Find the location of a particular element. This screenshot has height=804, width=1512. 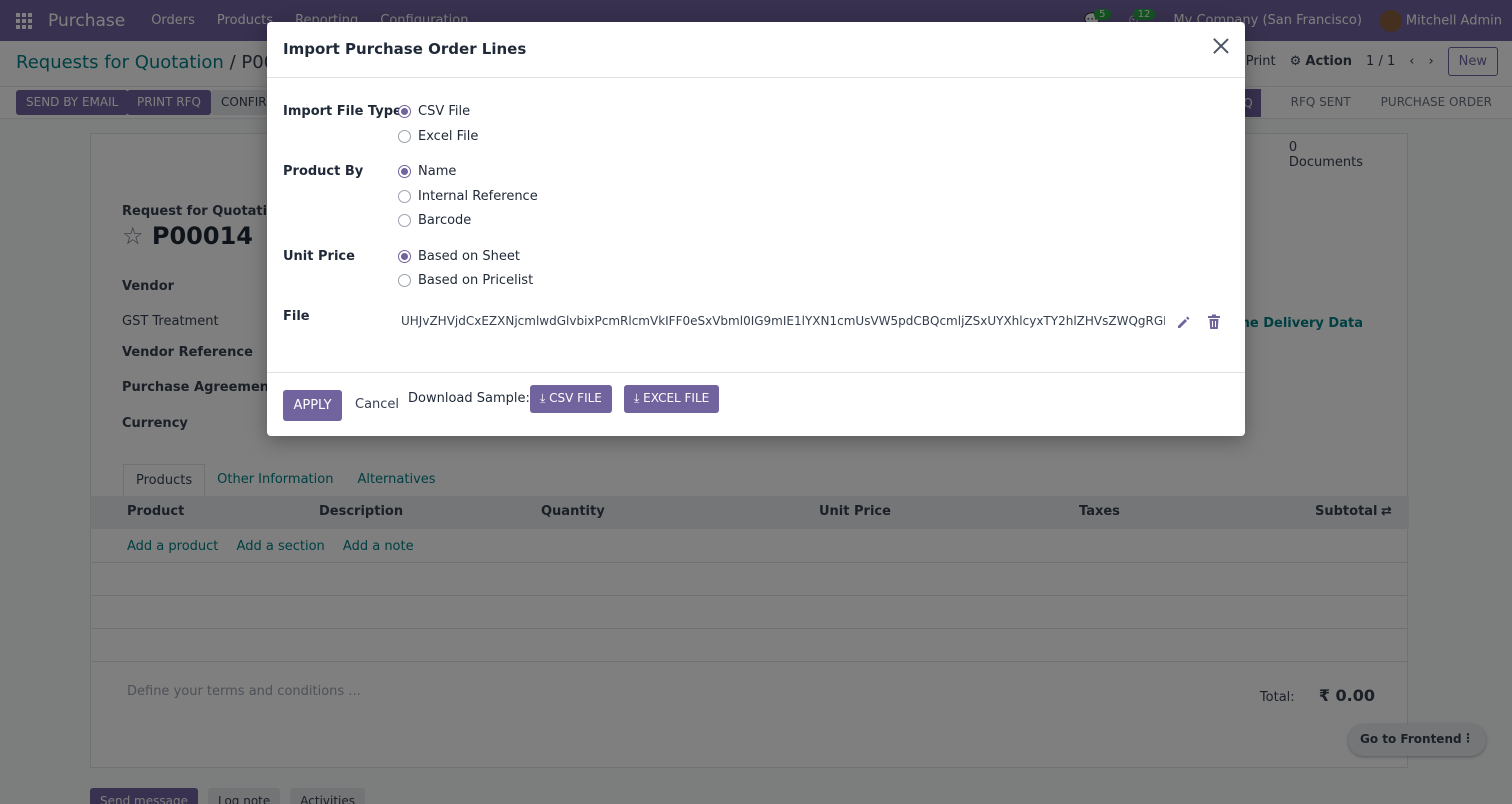

cancel-button: Cancel is located at coordinates (377, 404).